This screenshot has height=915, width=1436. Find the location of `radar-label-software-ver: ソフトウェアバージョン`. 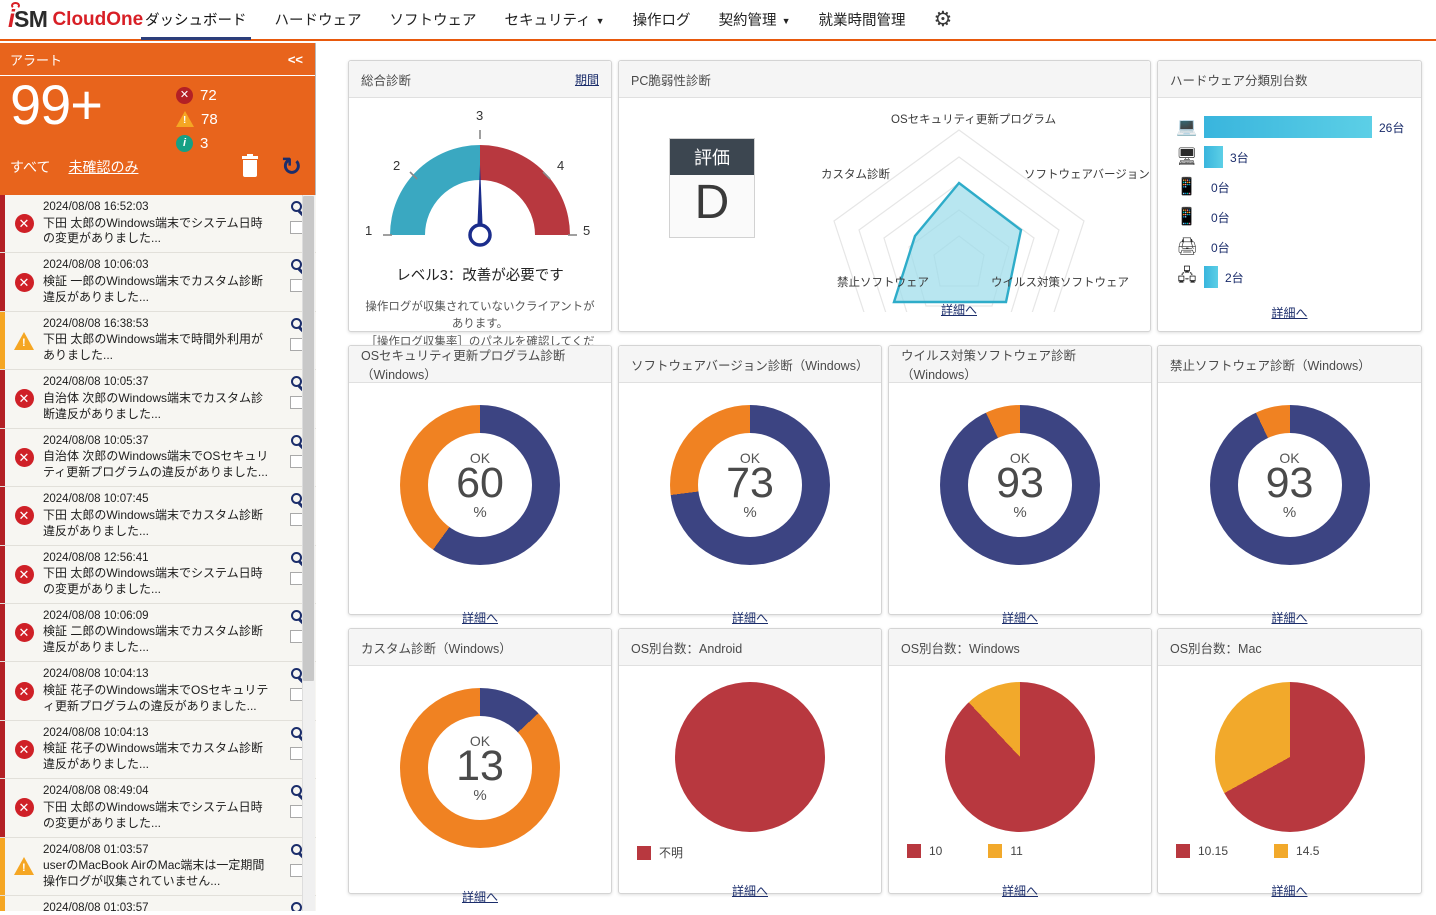

radar-label-software-ver: ソフトウェアバージョン is located at coordinates (1087, 175).